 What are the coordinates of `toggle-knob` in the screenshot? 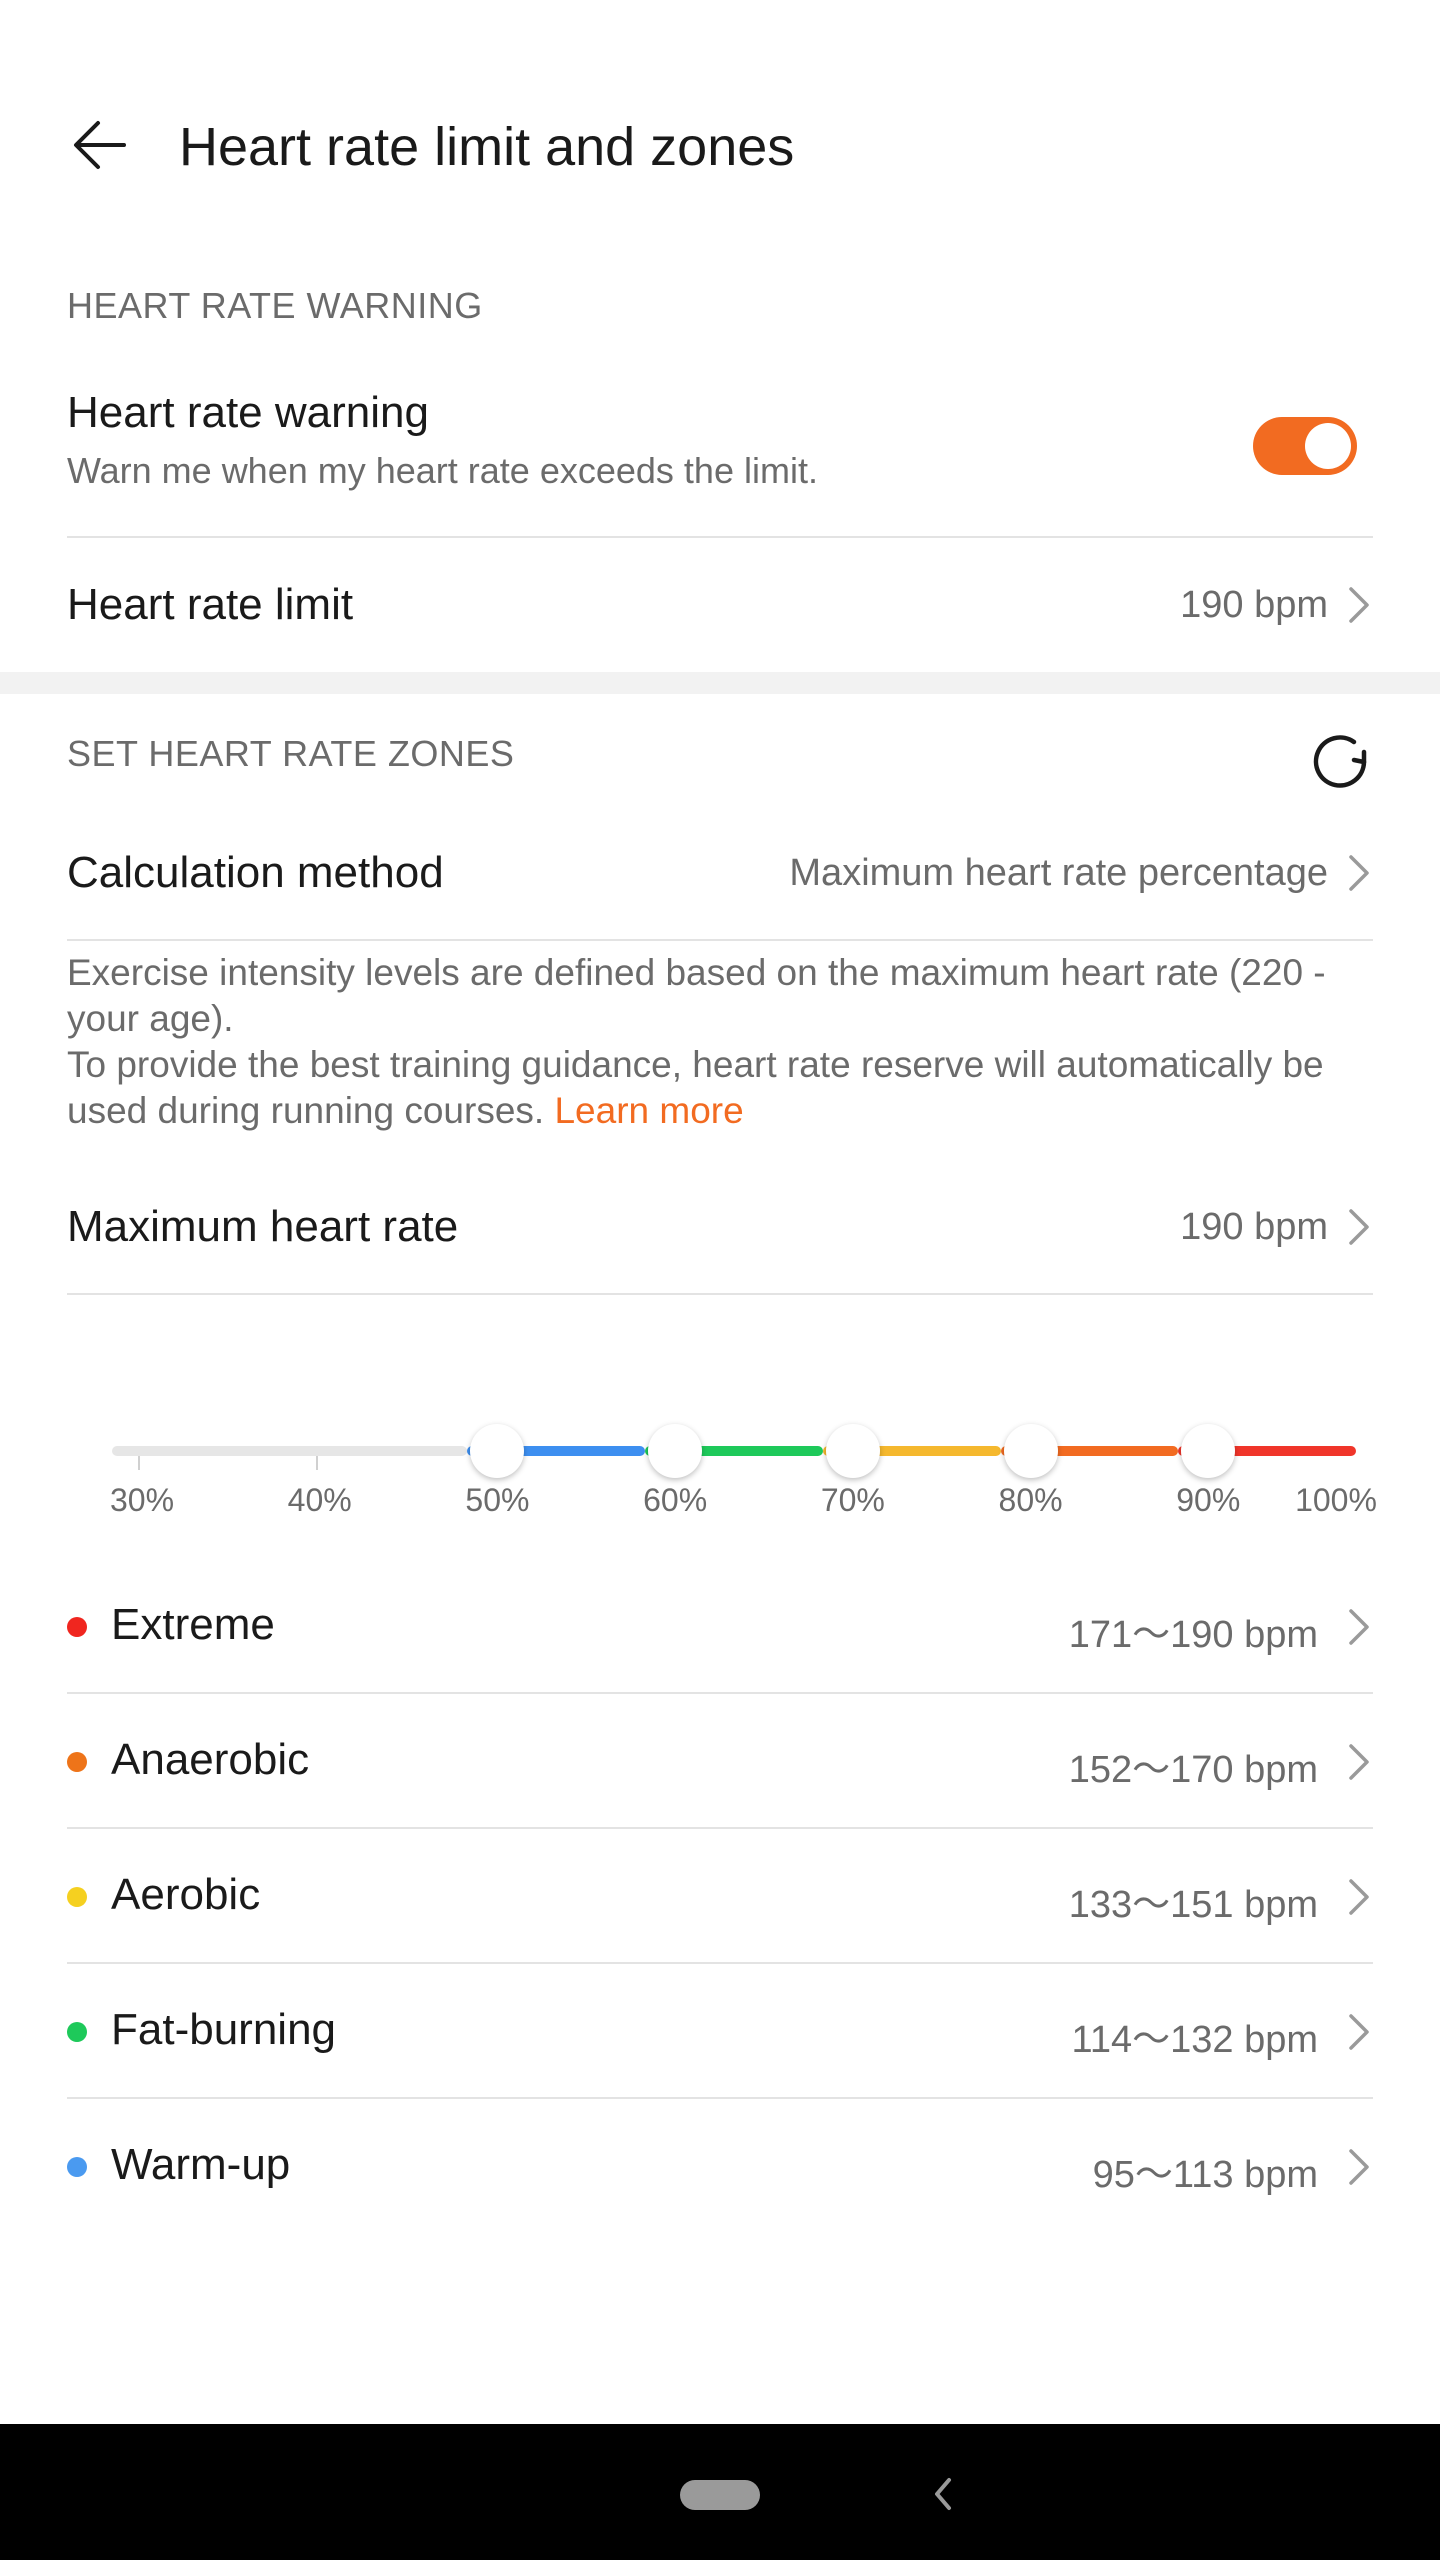 It's located at (1328, 446).